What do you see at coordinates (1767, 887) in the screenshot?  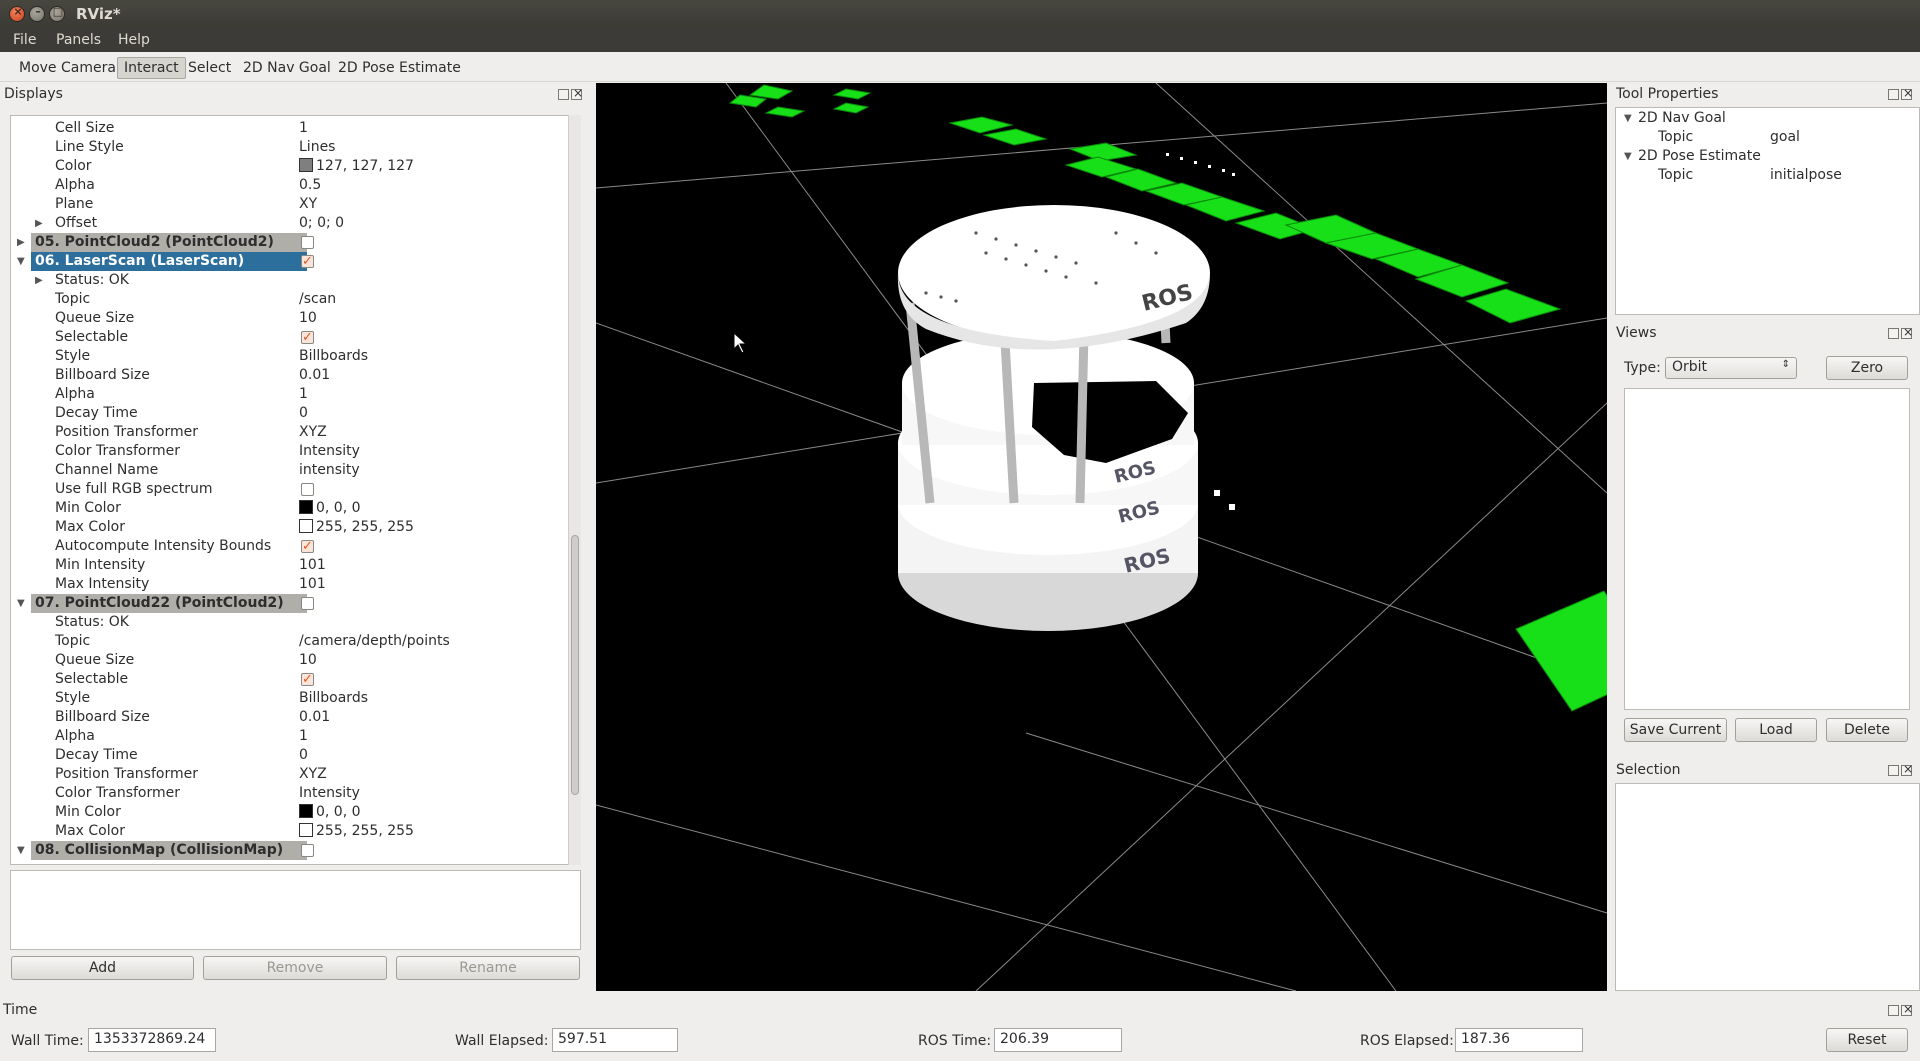 I see `selection-tree` at bounding box center [1767, 887].